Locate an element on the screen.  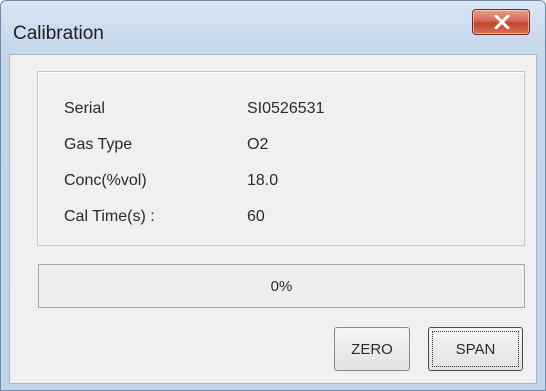
concentration-label: Conc(%vol) is located at coordinates (105, 180).